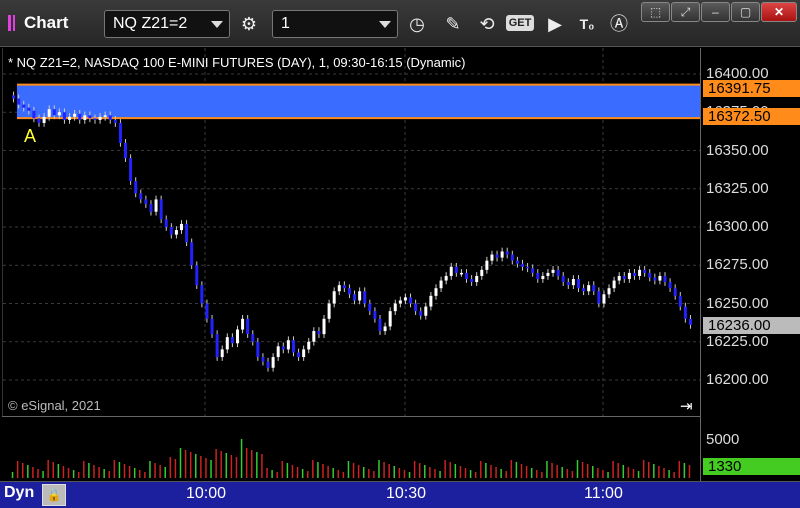  Describe the element at coordinates (686, 406) in the screenshot. I see `scroll-to-end-icon: ⇥` at that location.